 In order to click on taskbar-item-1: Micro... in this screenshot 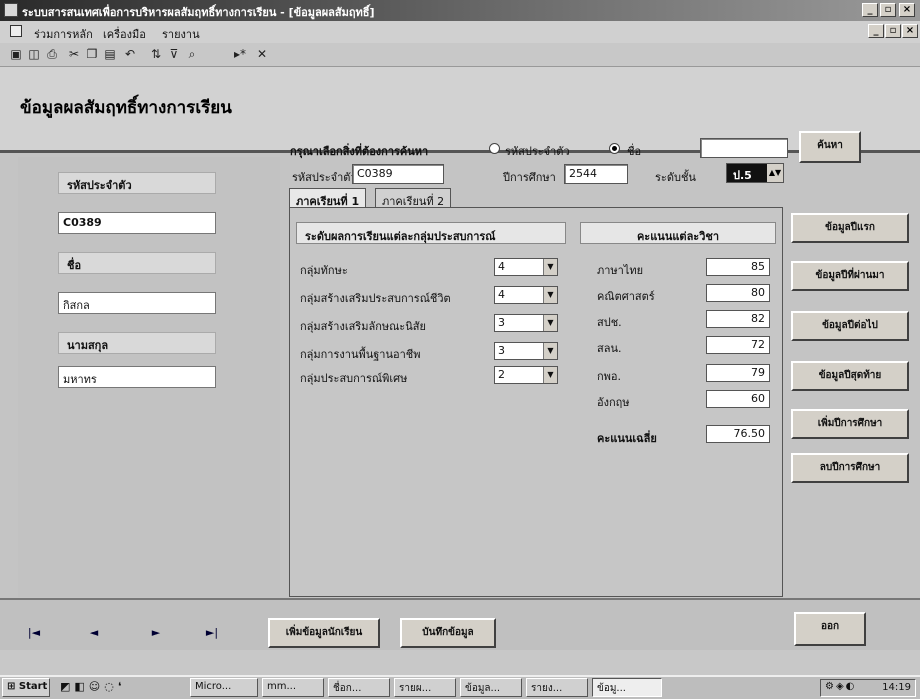, I will do `click(224, 687)`.